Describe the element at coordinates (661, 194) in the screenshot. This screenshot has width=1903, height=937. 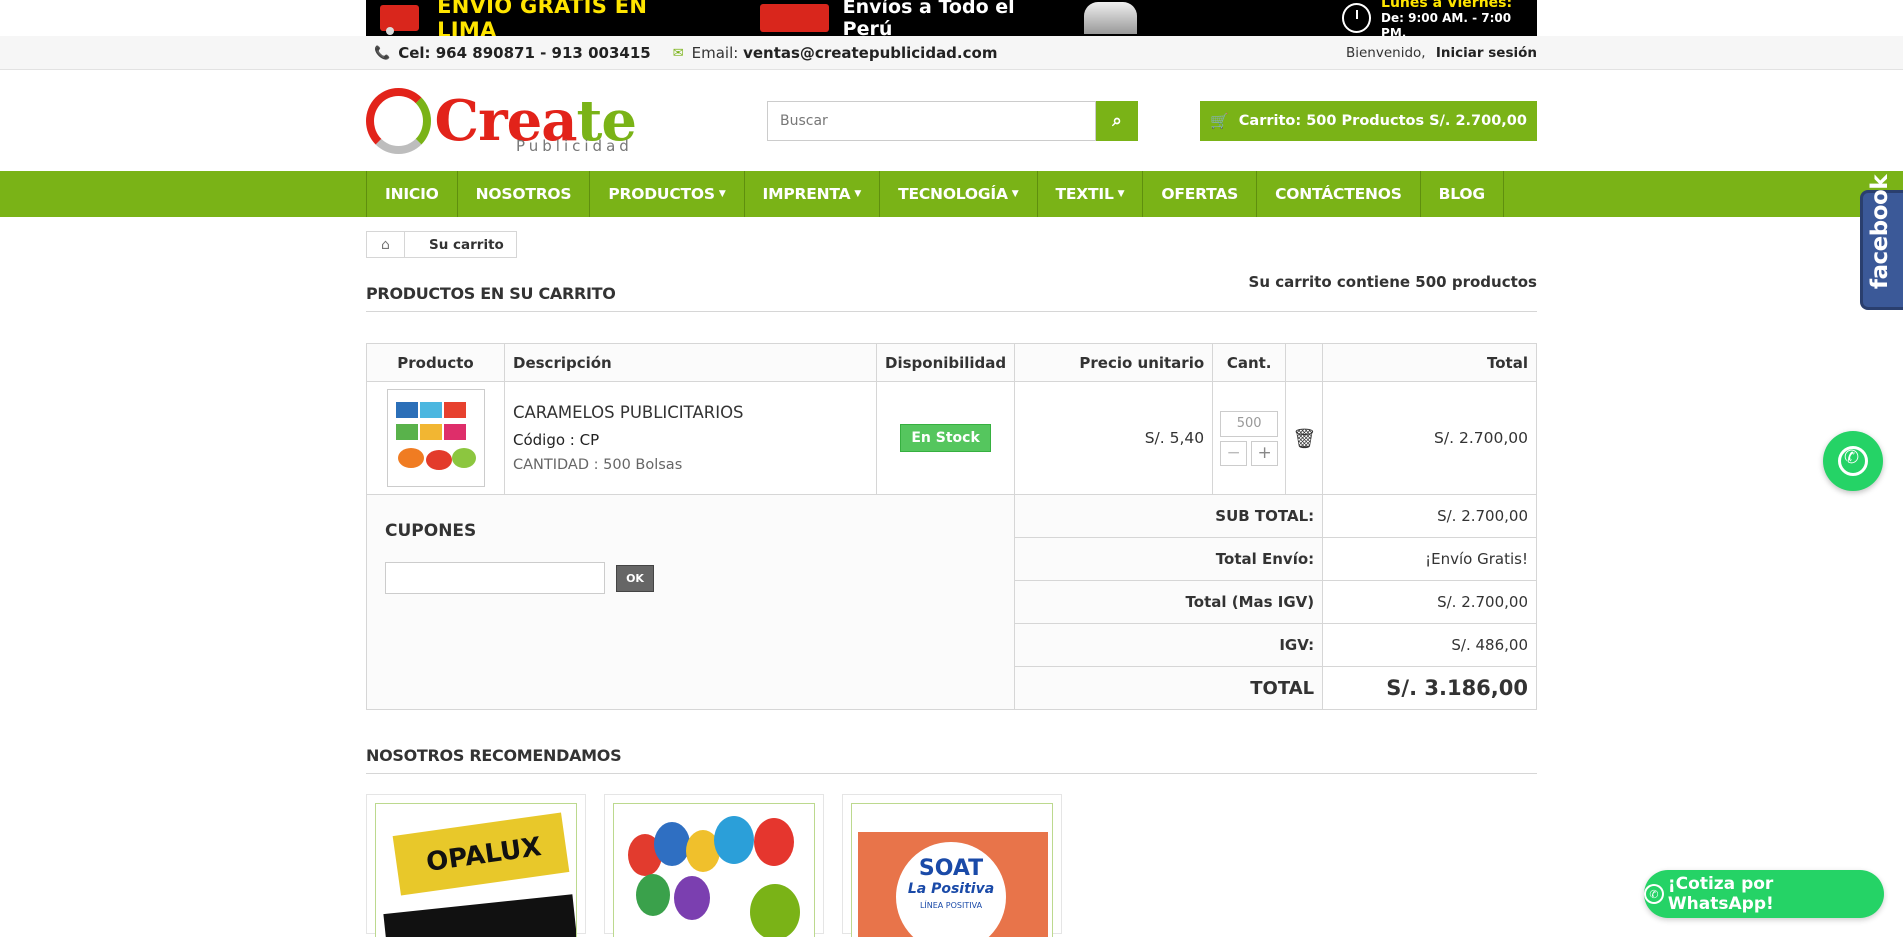
I see `nav-label: PRODUCTOS` at that location.